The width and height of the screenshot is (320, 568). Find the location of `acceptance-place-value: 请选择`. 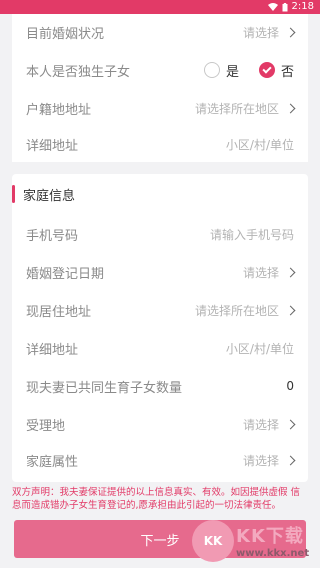

acceptance-place-value: 请选择 is located at coordinates (269, 424).